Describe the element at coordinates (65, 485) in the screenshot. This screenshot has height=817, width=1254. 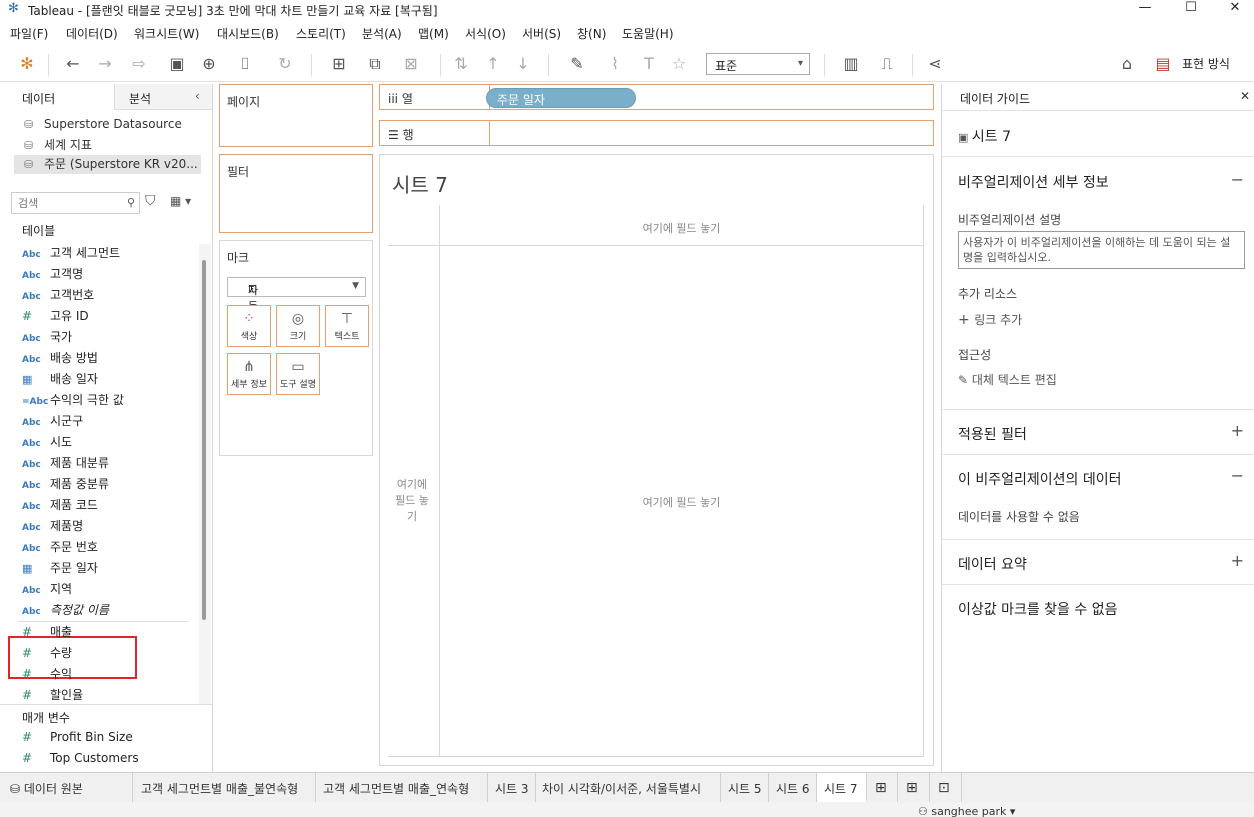
I see `field-item: Abc 제품 중분류` at that location.